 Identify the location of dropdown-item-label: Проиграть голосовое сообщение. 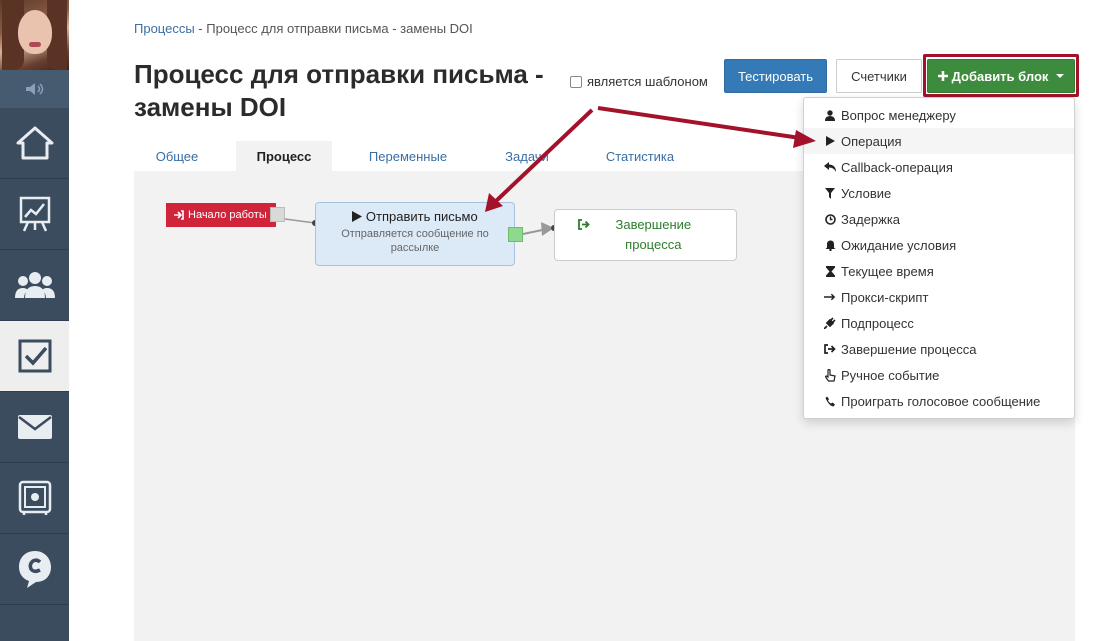
(941, 401).